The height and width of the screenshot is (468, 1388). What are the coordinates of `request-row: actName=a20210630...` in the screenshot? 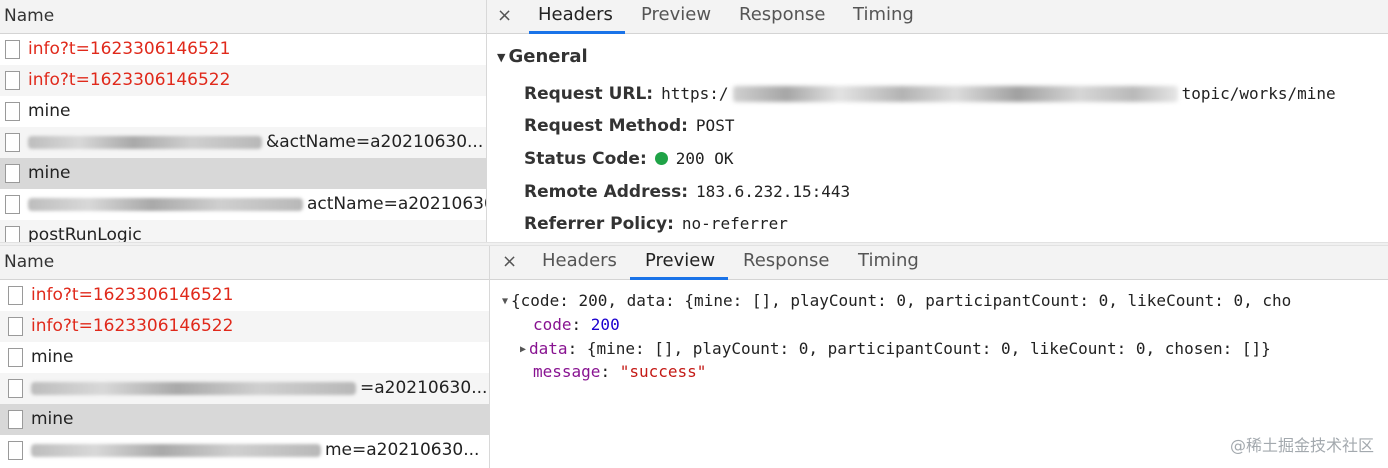 It's located at (243, 204).